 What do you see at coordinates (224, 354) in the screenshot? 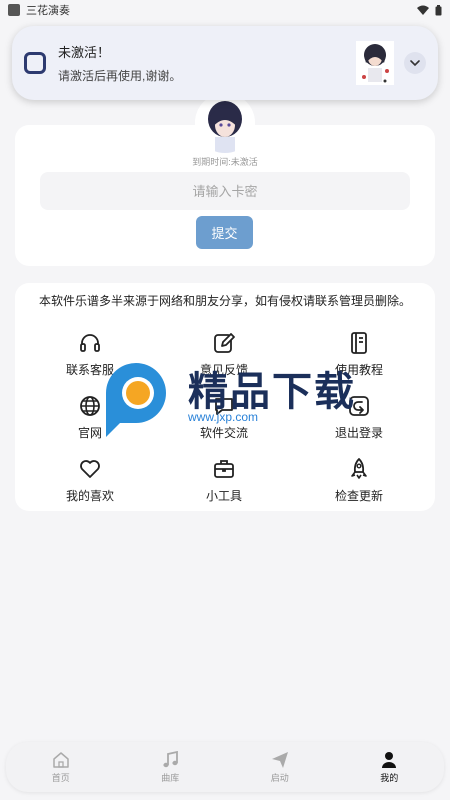
I see `menu-item-feedback: 意见反馈` at bounding box center [224, 354].